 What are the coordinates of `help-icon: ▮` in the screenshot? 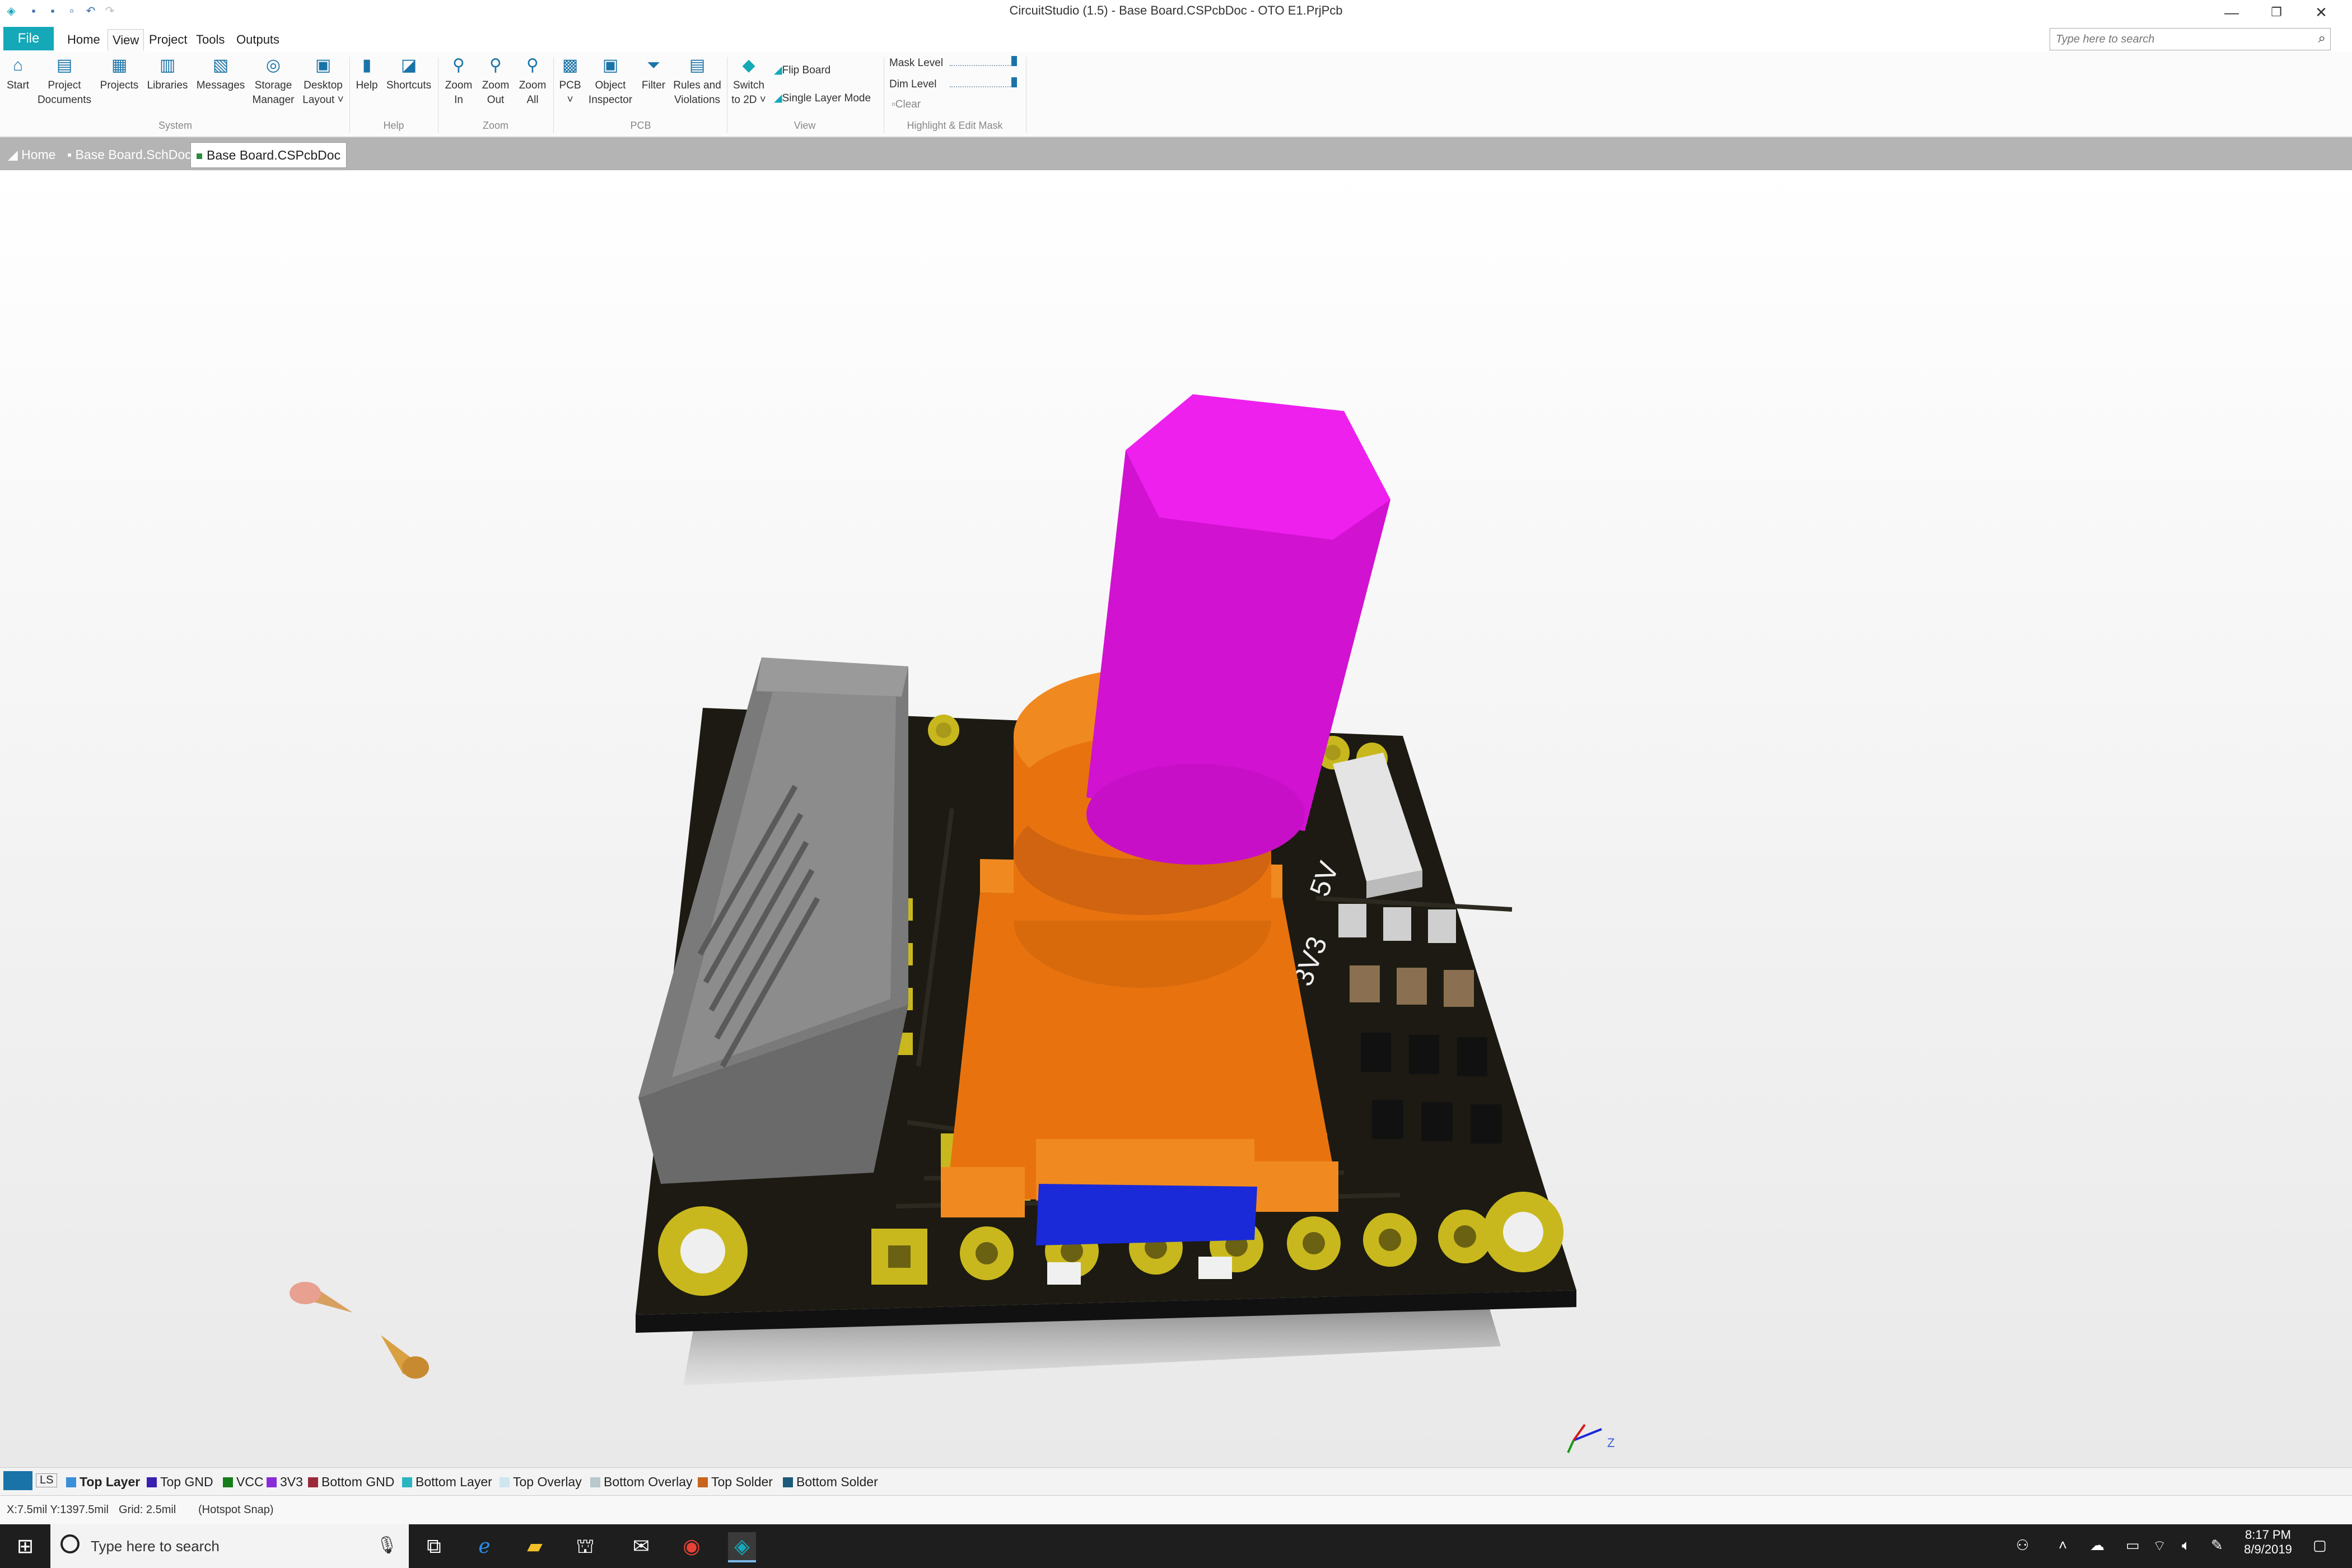 It's located at (367, 65).